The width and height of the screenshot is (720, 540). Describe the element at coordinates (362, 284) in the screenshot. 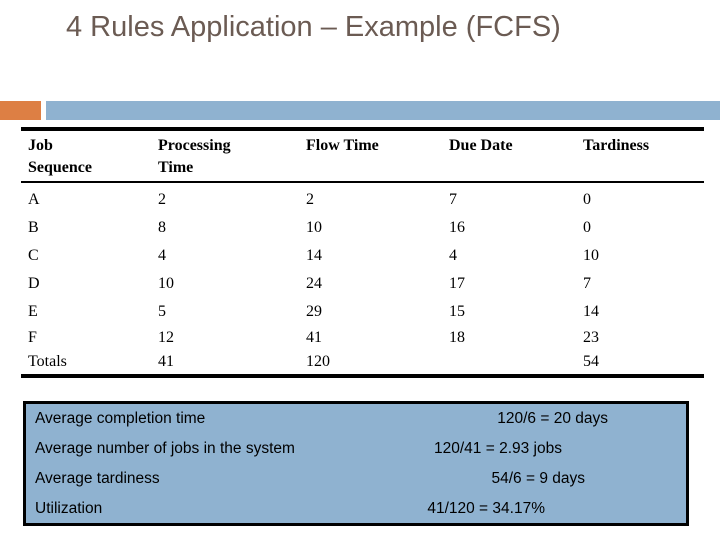

I see `table-row: D 10 24 17 7` at that location.